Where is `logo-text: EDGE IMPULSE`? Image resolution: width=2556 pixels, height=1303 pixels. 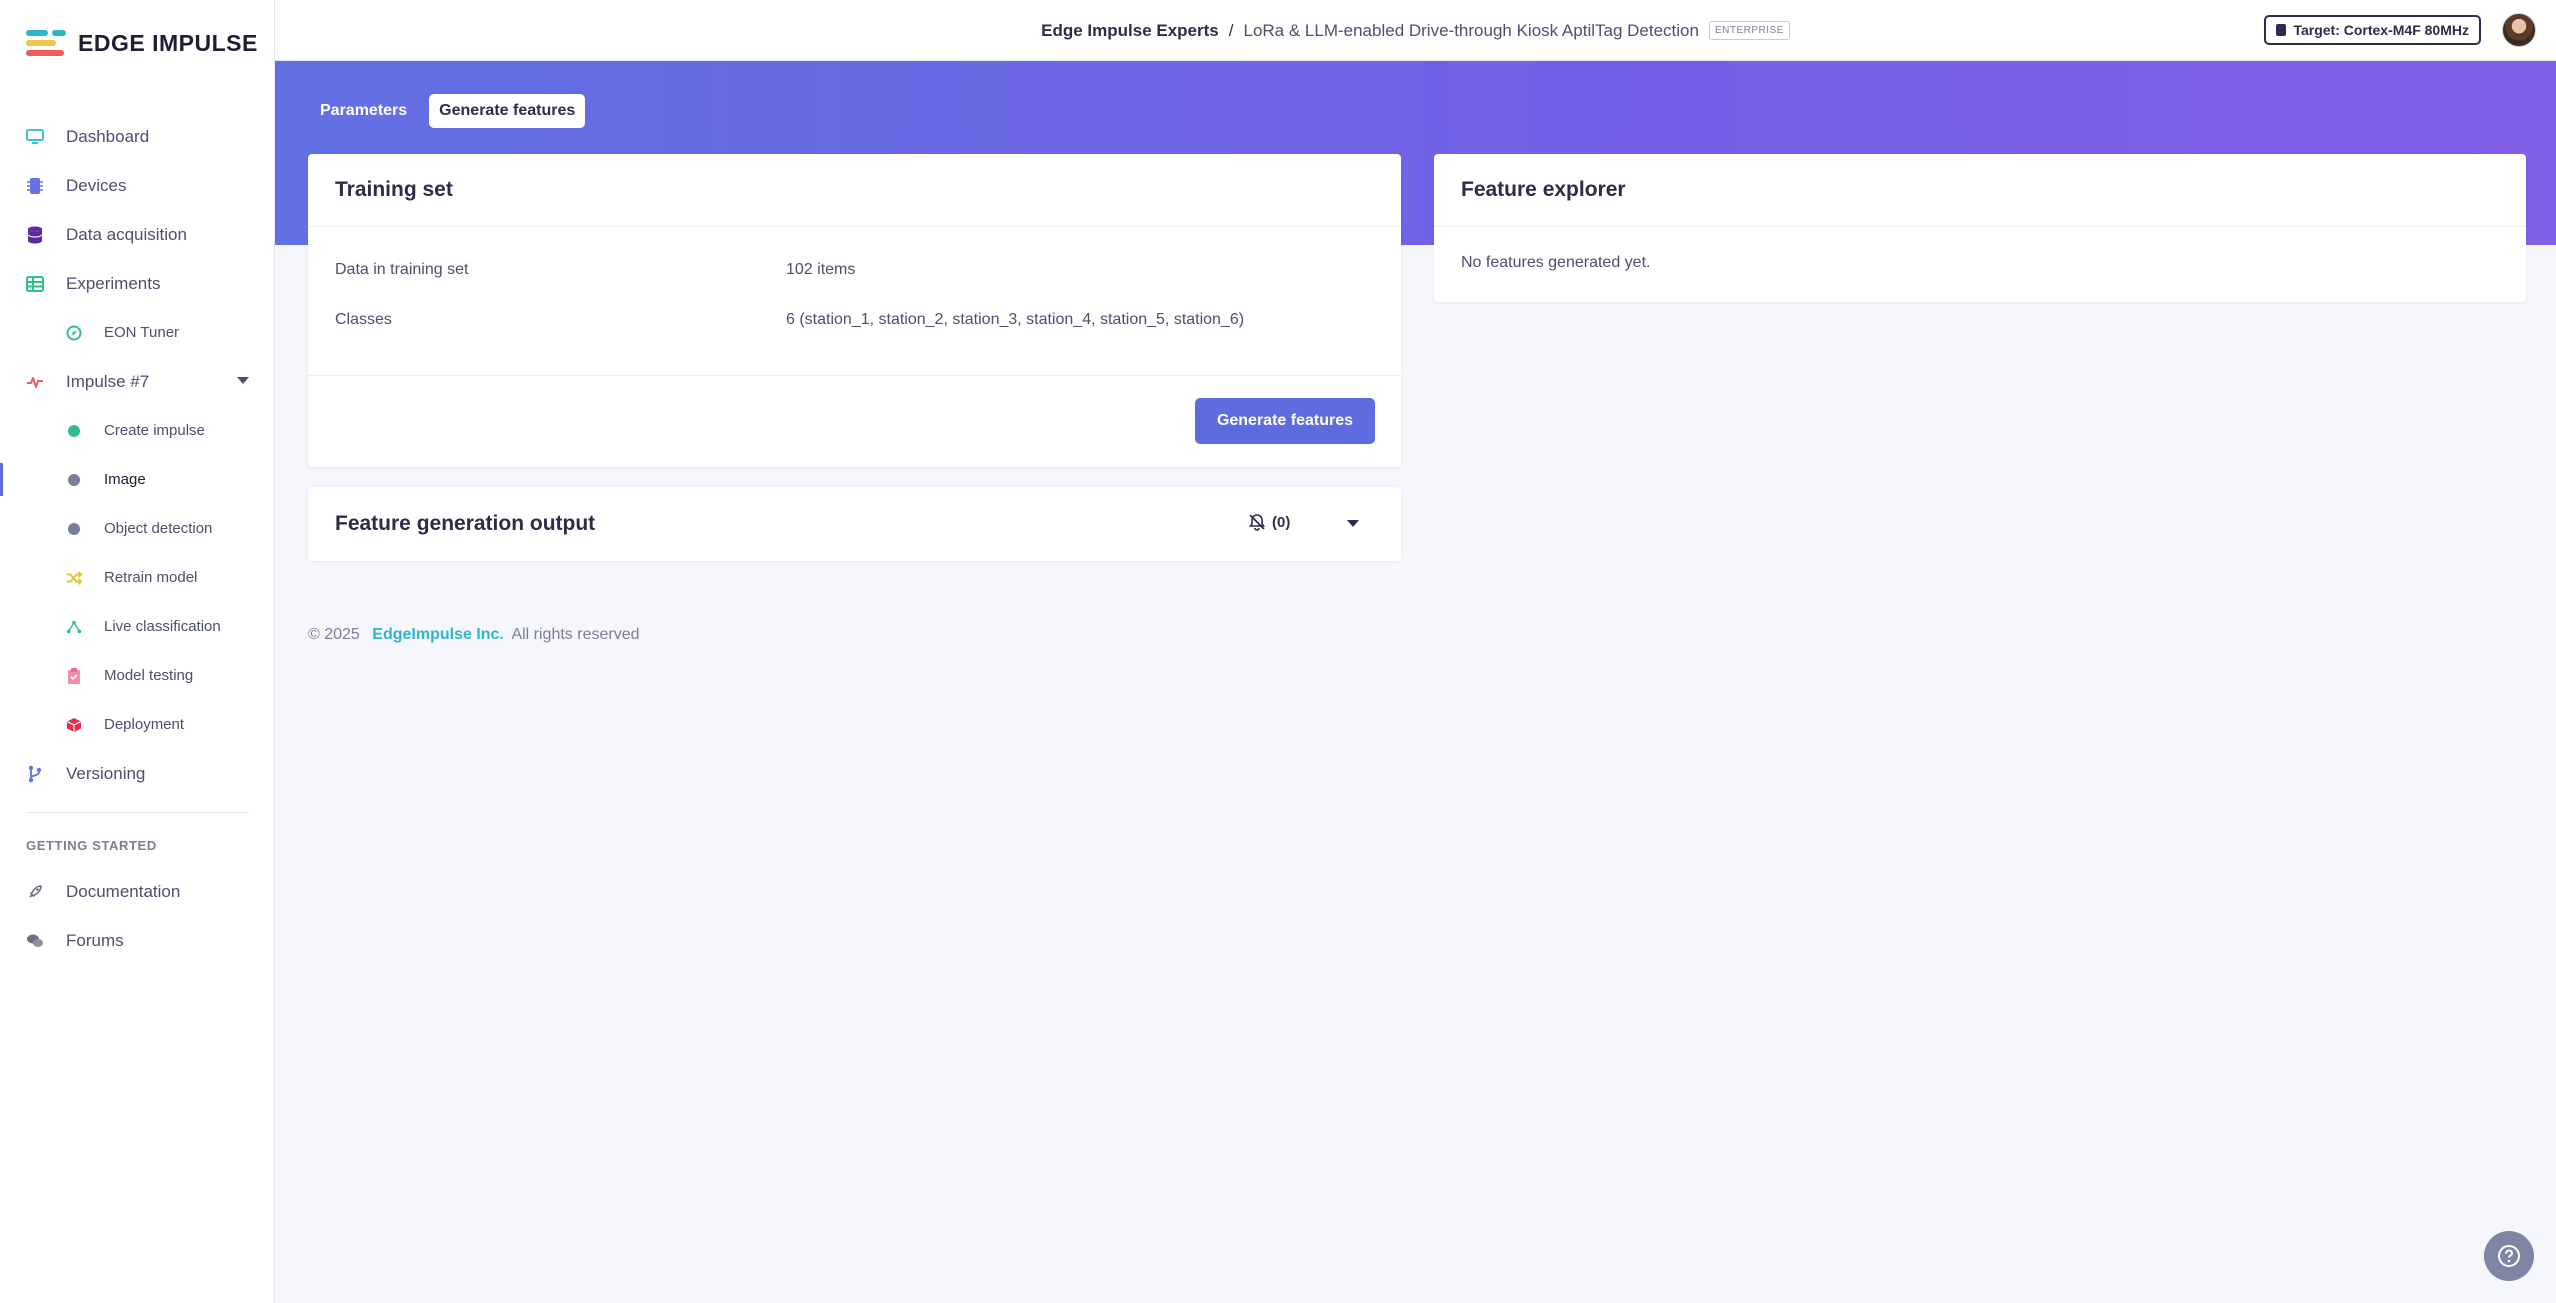
logo-text: EDGE IMPULSE is located at coordinates (168, 42).